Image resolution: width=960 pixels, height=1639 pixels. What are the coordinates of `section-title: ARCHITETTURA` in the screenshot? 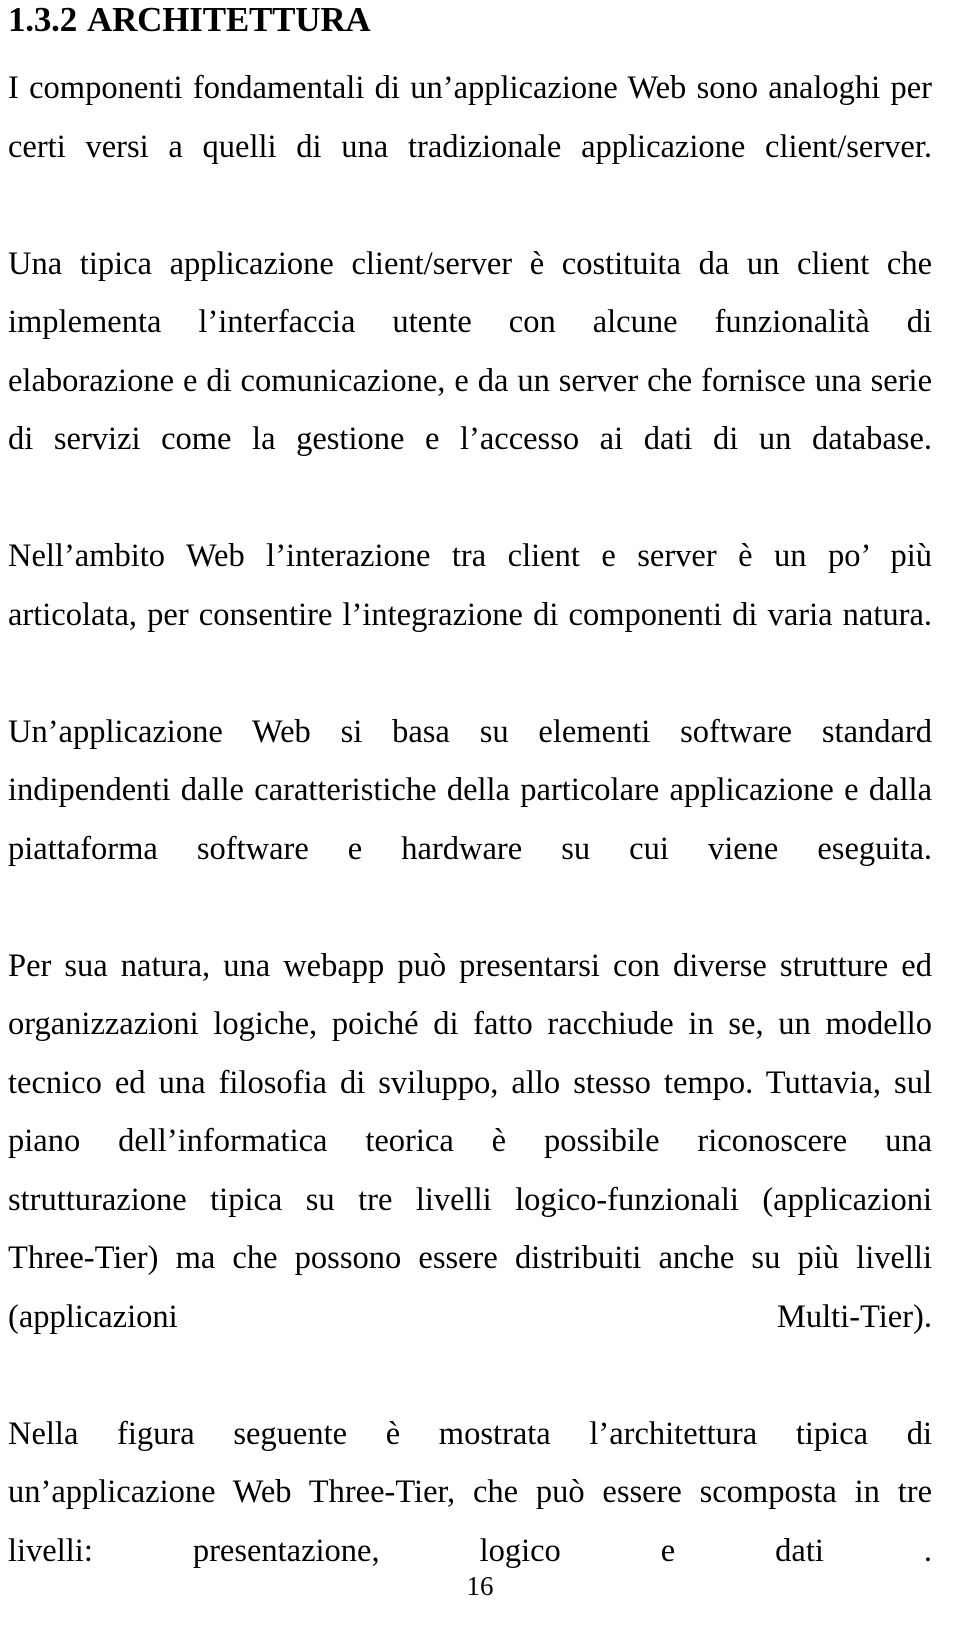 It's located at (229, 19).